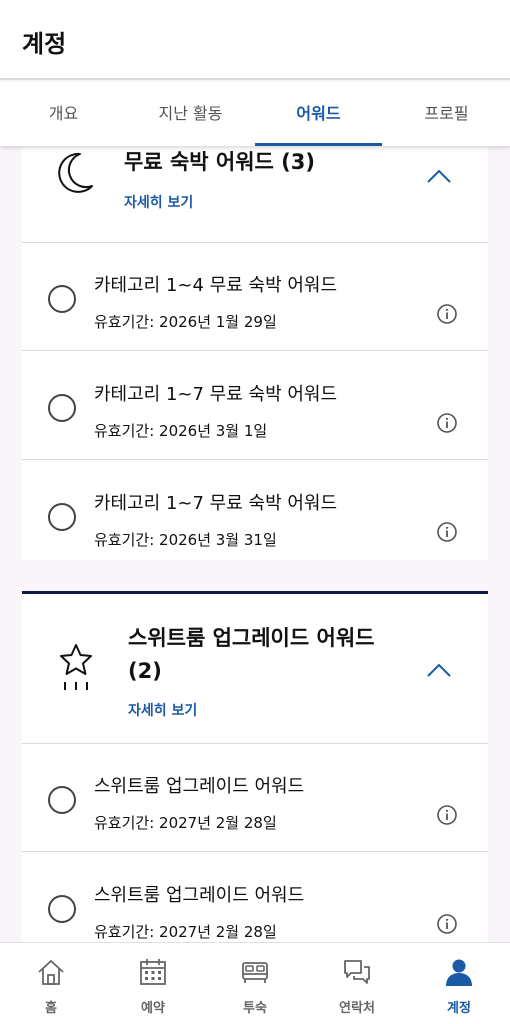  I want to click on nav-stays: 투숙, so click(255, 983).